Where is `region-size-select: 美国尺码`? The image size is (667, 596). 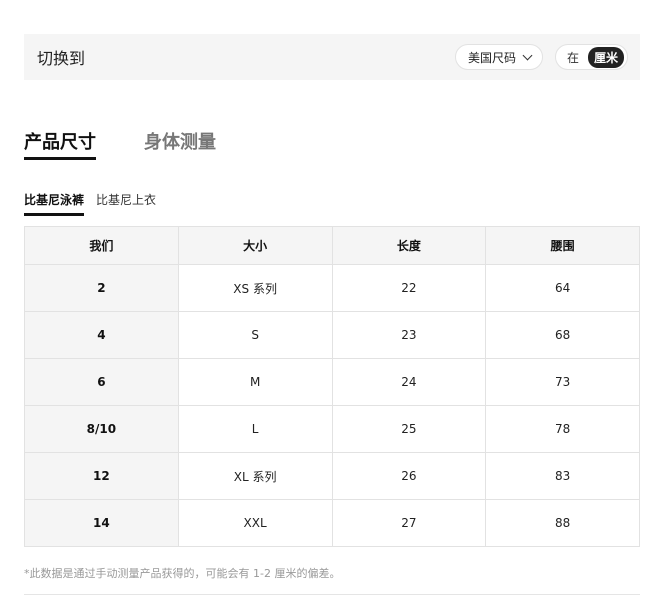
region-size-select: 美国尺码 is located at coordinates (498, 57).